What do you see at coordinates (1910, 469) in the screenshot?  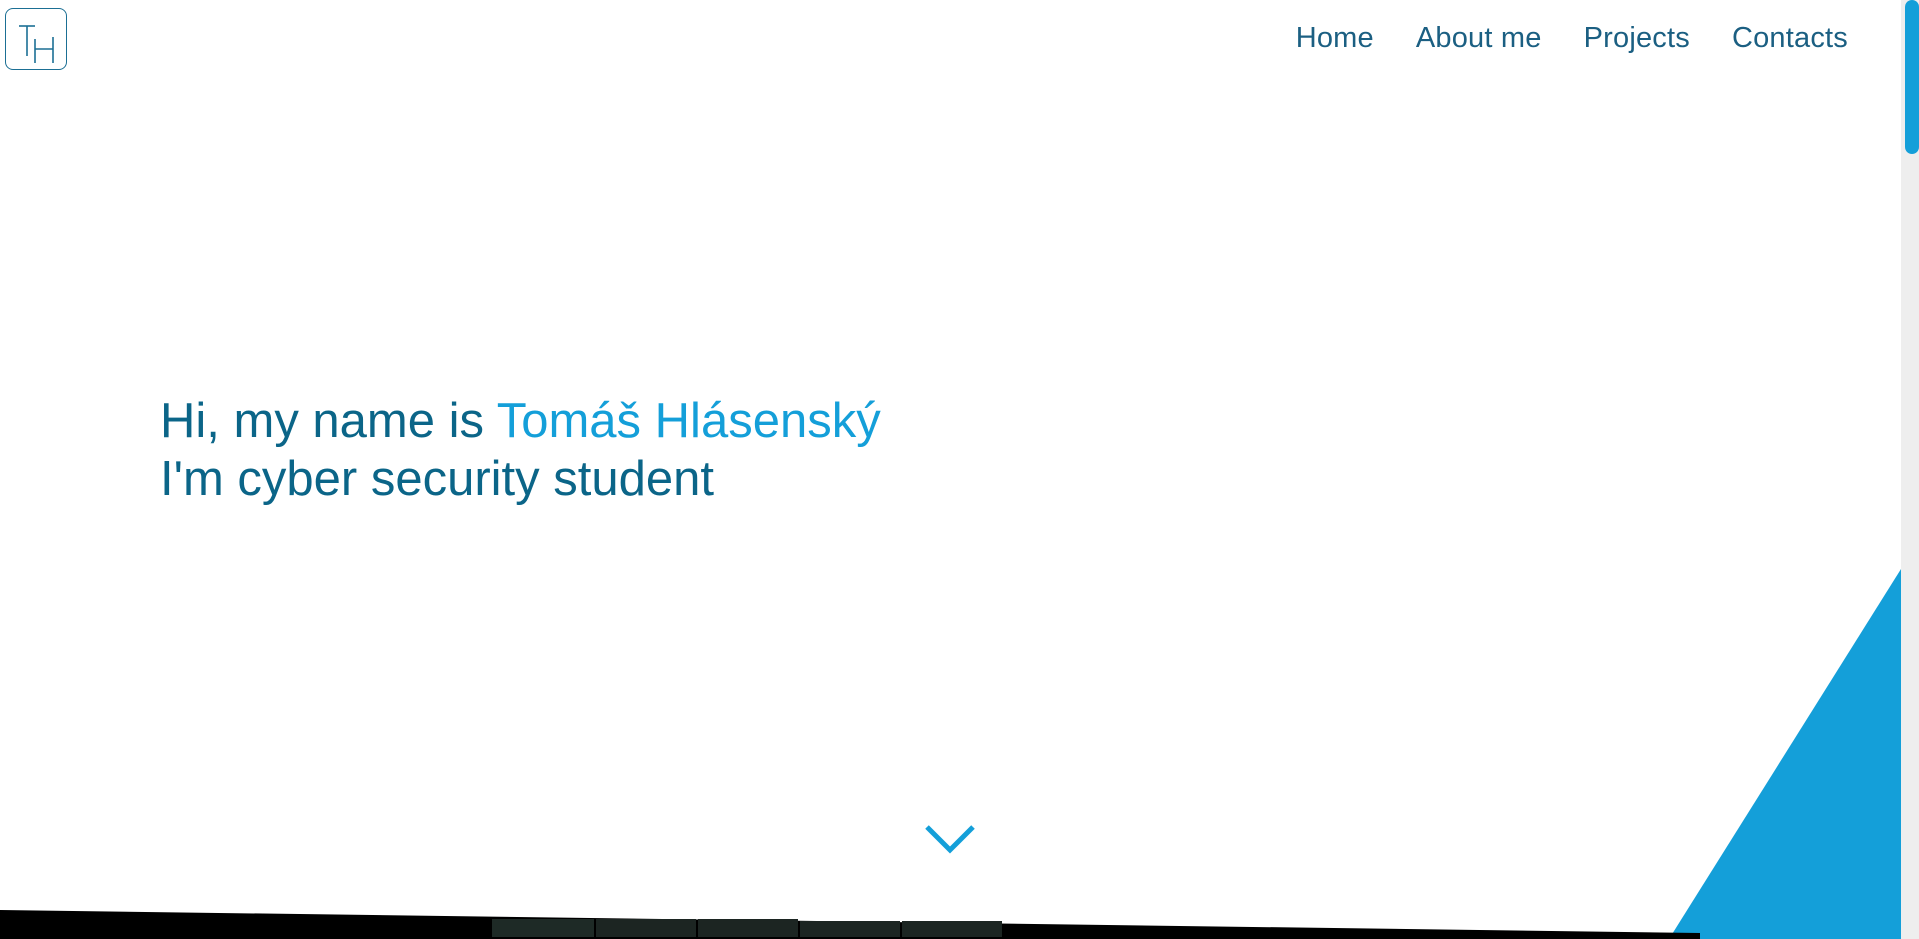 I see `vertical-scrollbar` at bounding box center [1910, 469].